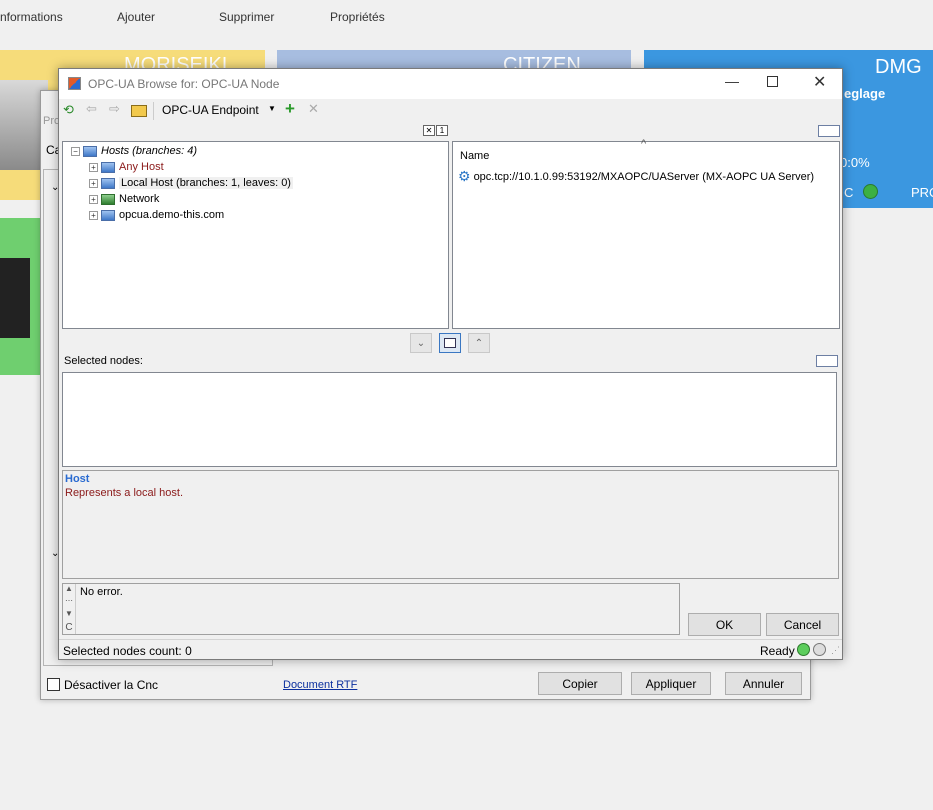 The image size is (933, 810). Describe the element at coordinates (31, 17) in the screenshot. I see `ribbon-informations-label: nformations` at that location.